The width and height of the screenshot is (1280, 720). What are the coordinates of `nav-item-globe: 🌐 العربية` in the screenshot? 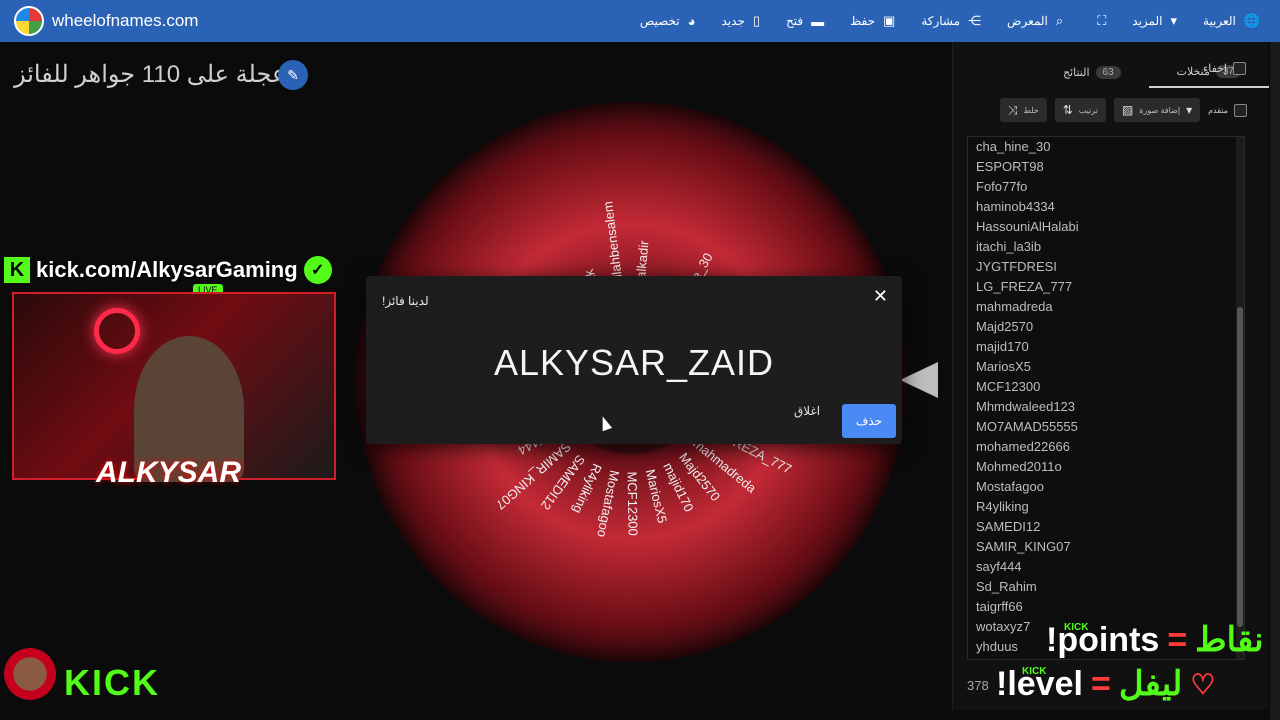 It's located at (1231, 21).